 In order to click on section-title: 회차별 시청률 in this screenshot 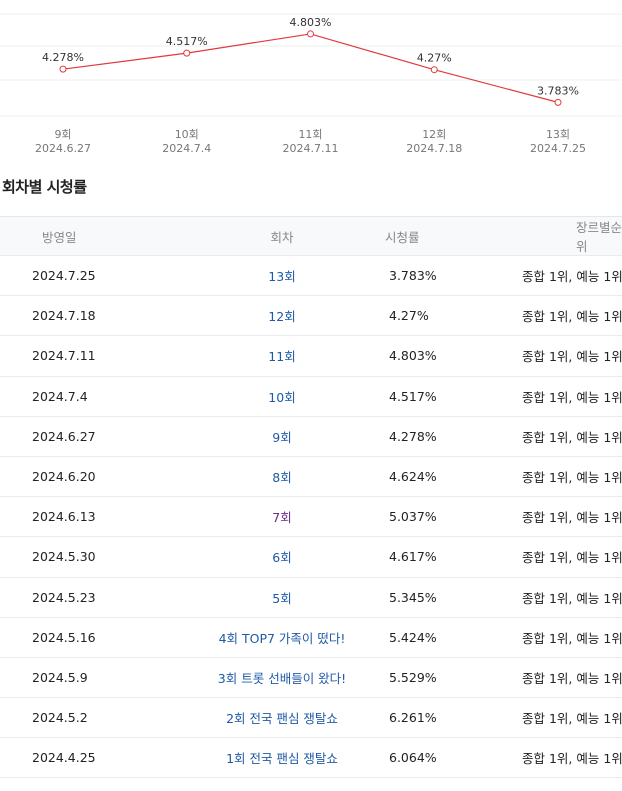, I will do `click(44, 187)`.